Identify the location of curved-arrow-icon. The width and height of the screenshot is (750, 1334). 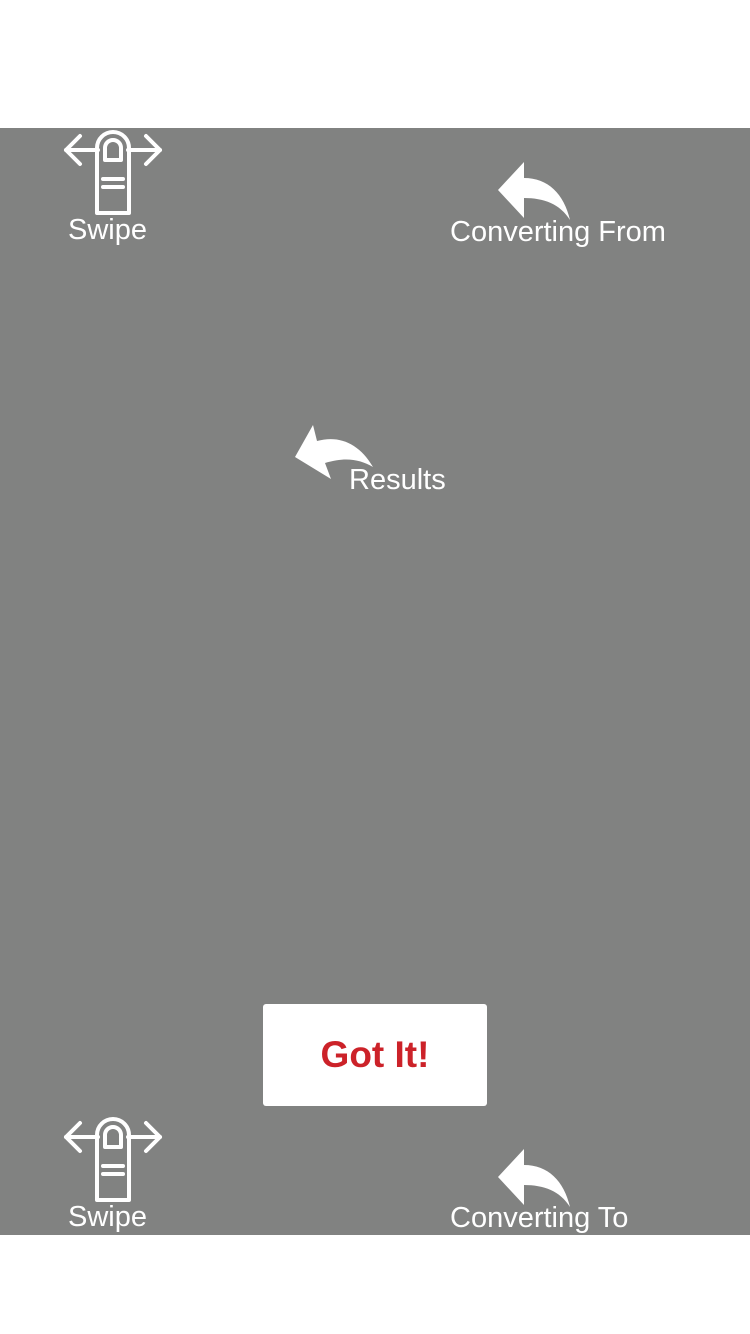
(534, 191).